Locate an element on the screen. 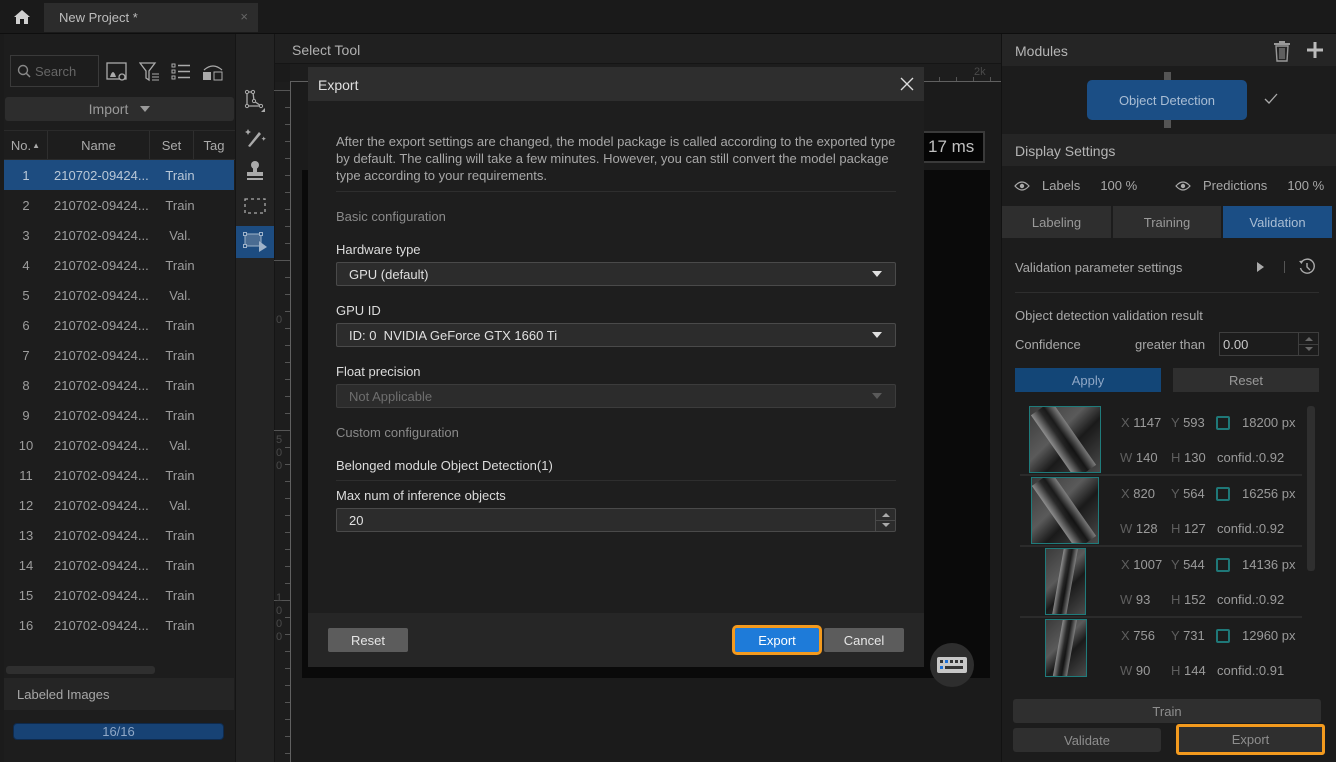 Image resolution: width=1336 pixels, height=762 pixels. labels-opacity: 100 % is located at coordinates (1118, 185).